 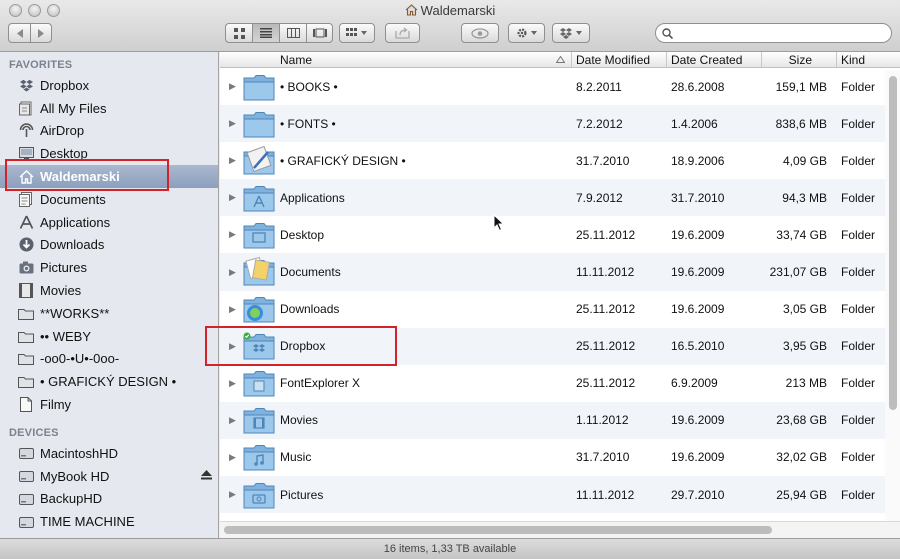 What do you see at coordinates (560, 420) in the screenshot?
I see `file-row-movies: ▶ Movies 1.11.2012 19.6.2009 23,68 GB Folder` at bounding box center [560, 420].